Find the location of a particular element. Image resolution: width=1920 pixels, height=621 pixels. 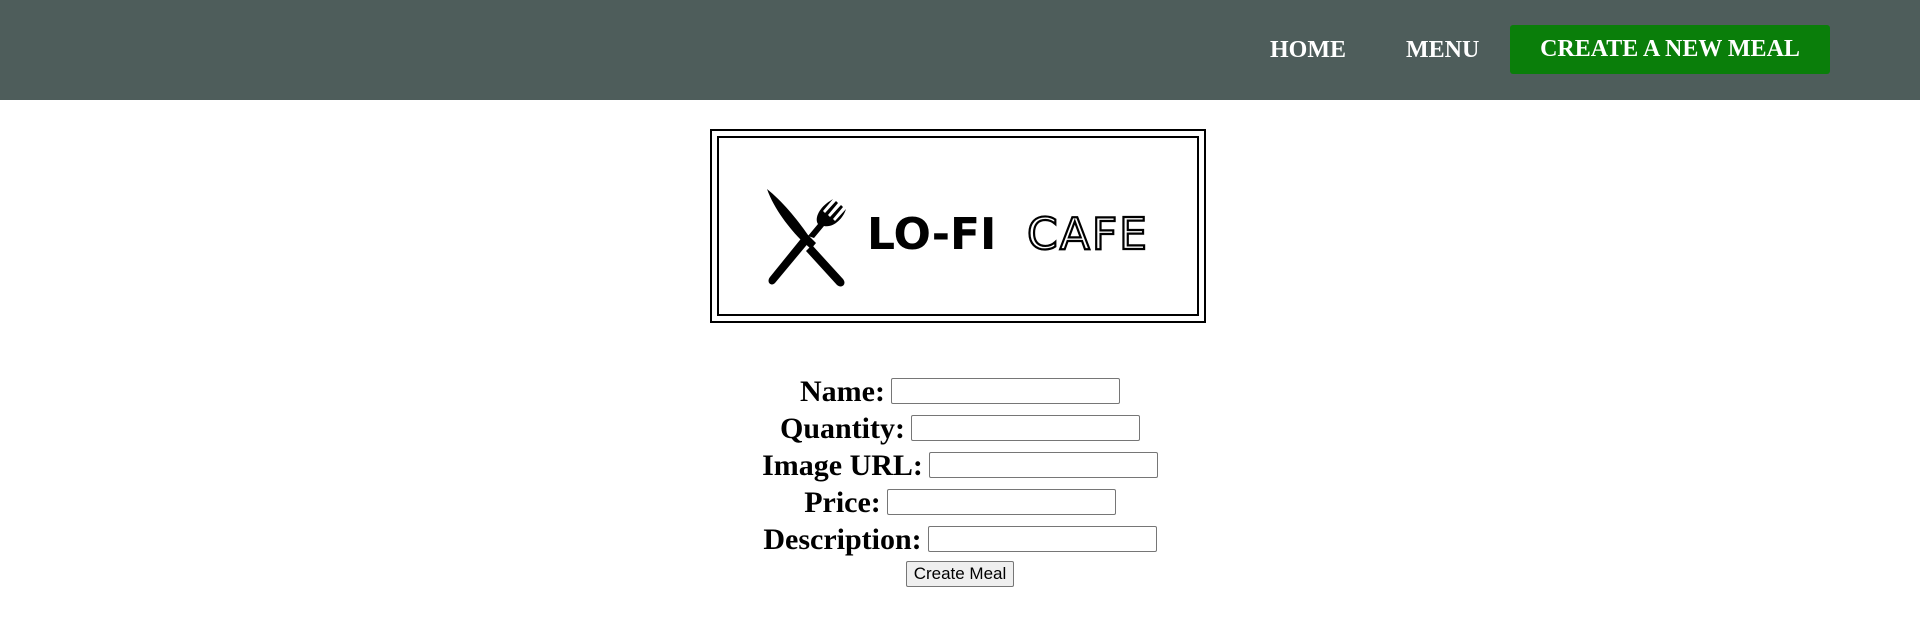

nav-menu-link: MENU is located at coordinates (1442, 50).